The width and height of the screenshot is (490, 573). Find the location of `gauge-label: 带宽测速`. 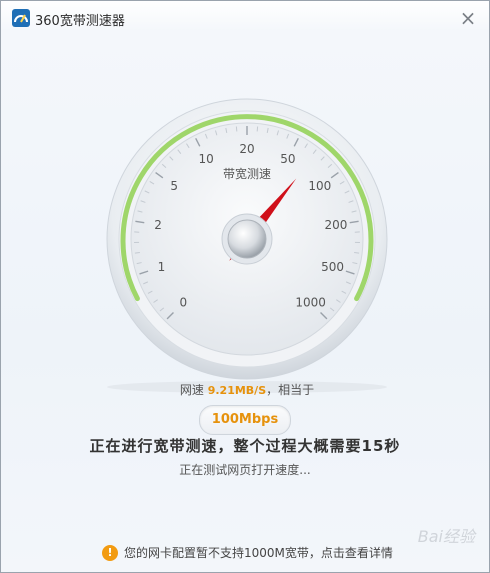

gauge-label: 带宽测速 is located at coordinates (247, 173).